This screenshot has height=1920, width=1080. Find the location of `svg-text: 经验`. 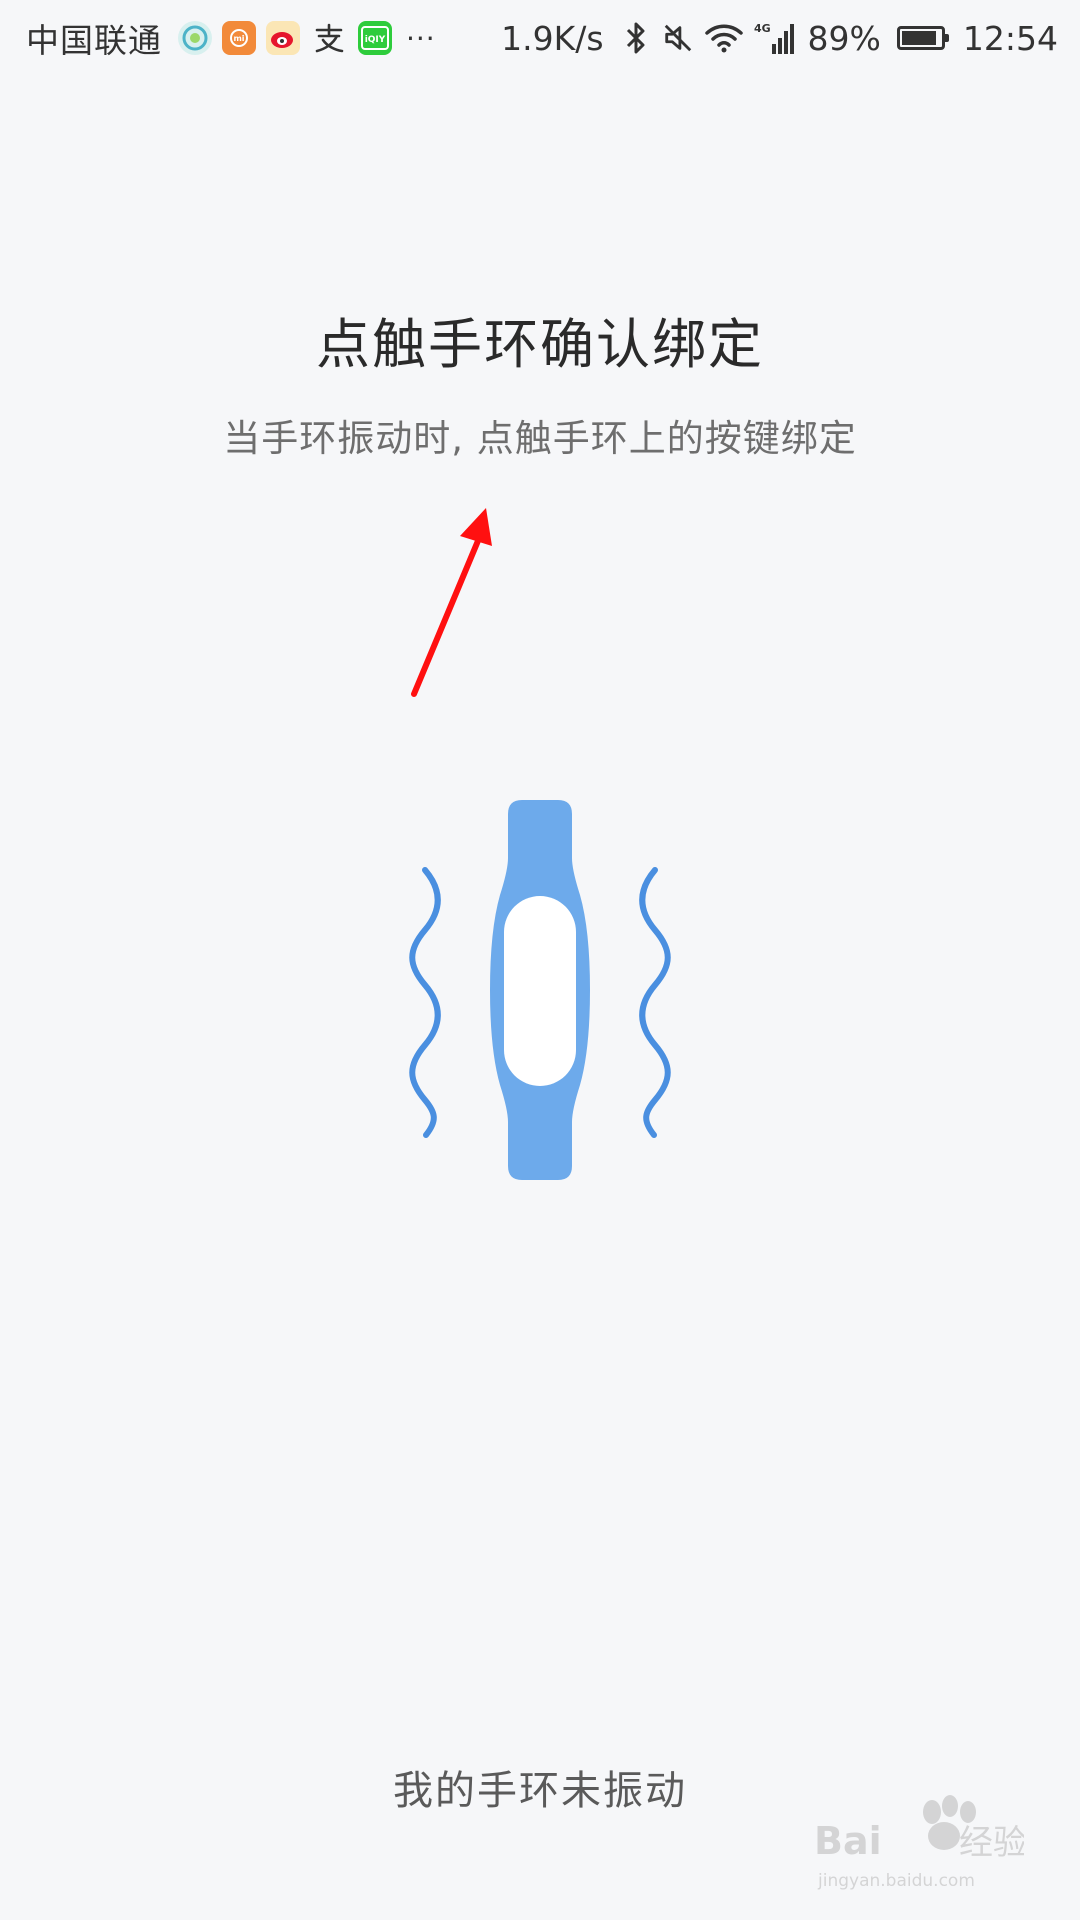

svg-text: 经验 is located at coordinates (991, 1843).